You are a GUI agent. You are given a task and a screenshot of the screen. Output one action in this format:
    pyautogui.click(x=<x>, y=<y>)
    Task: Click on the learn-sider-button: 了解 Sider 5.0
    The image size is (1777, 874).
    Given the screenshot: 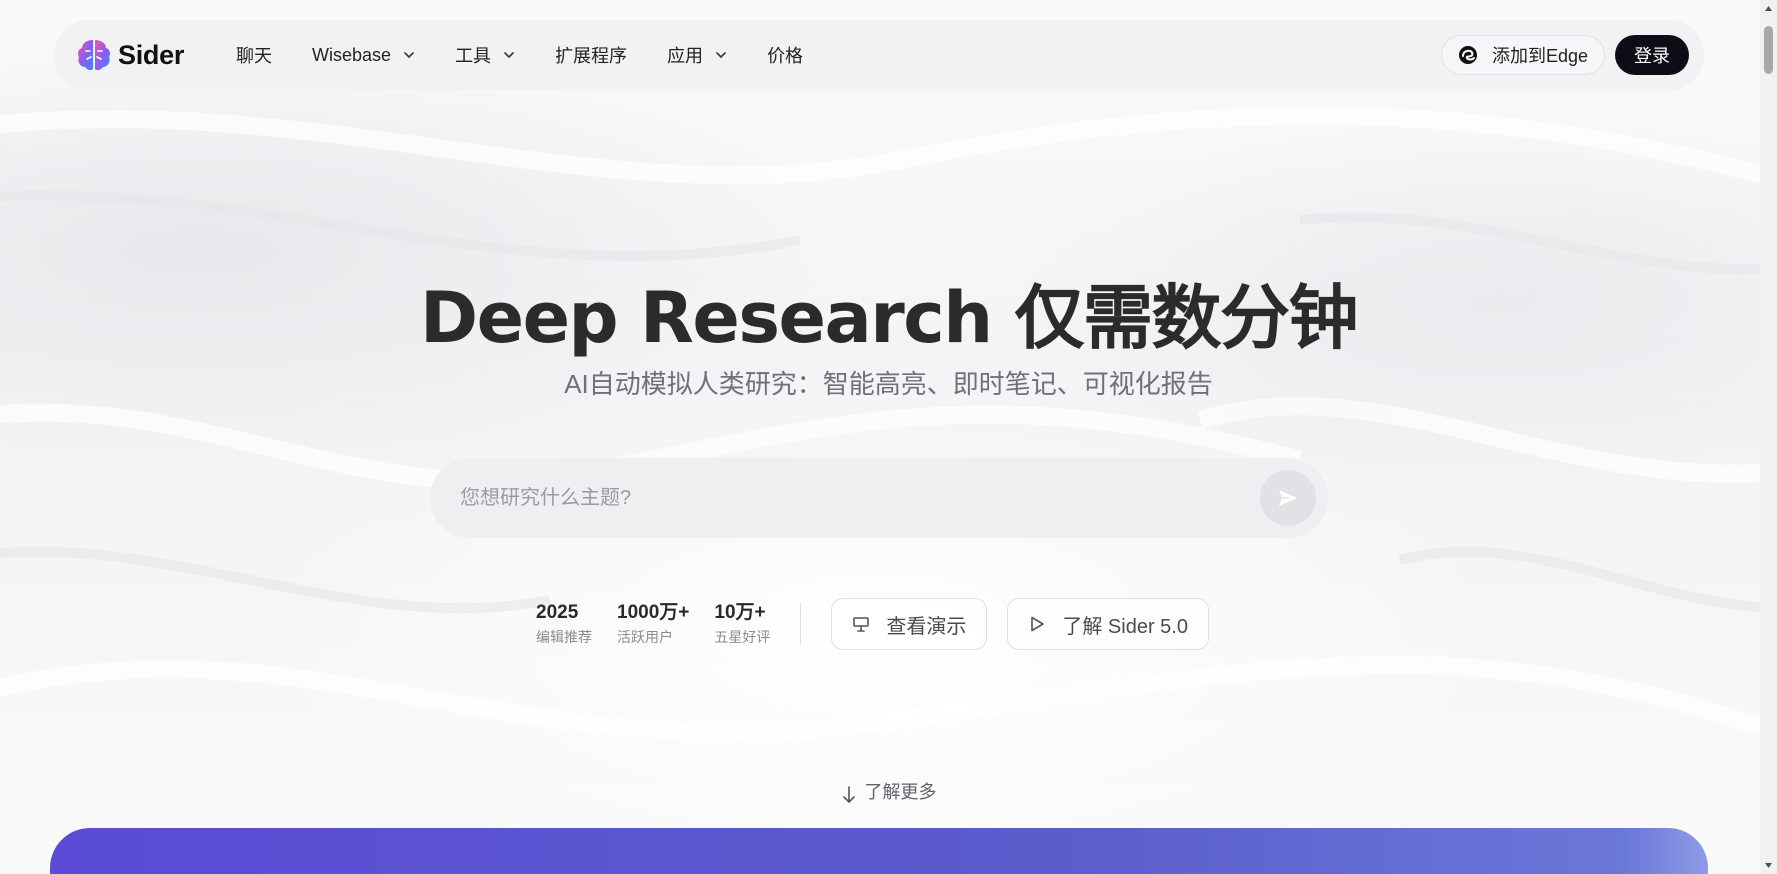 What is the action you would take?
    pyautogui.click(x=1108, y=624)
    